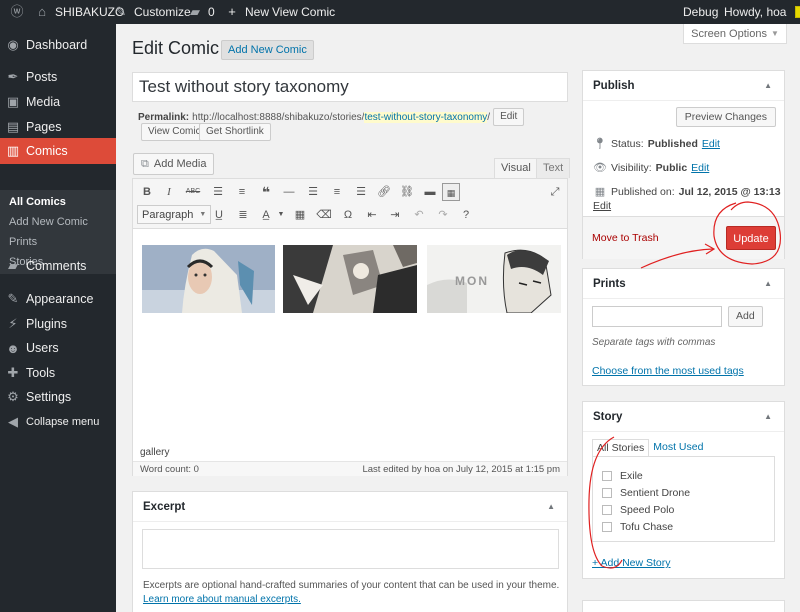 Image resolution: width=800 pixels, height=612 pixels. Describe the element at coordinates (372, 215) in the screenshot. I see `outdent-icon: ⇤` at that location.